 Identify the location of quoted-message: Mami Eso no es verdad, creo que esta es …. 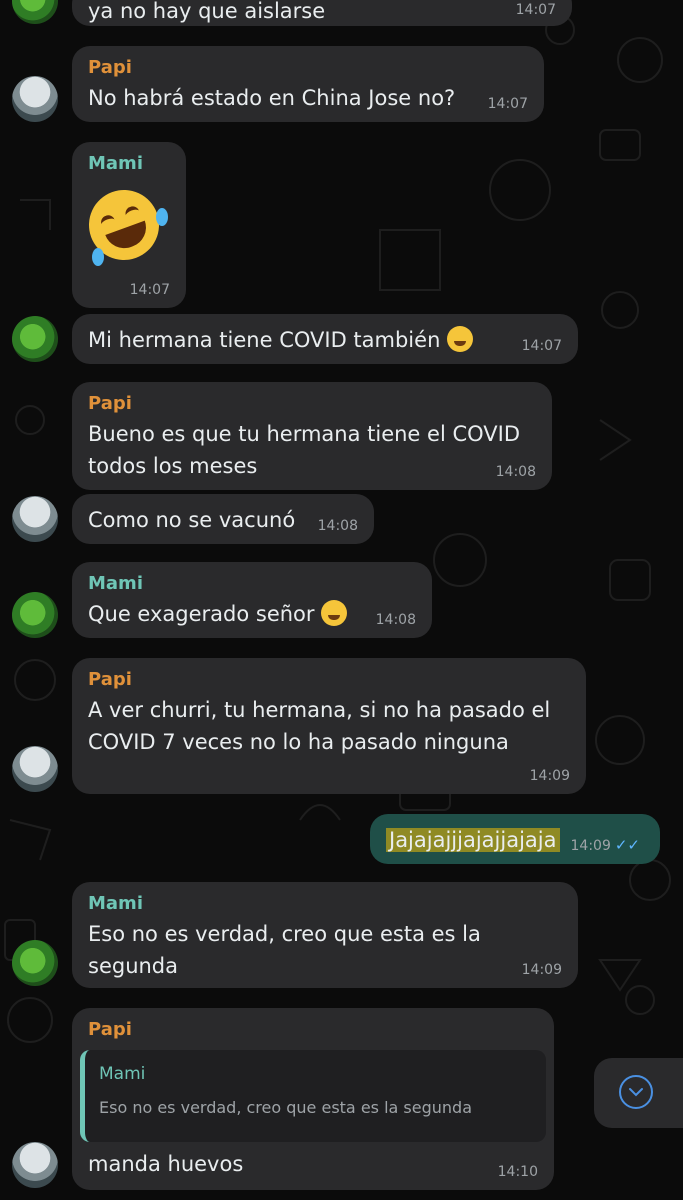
(313, 1096).